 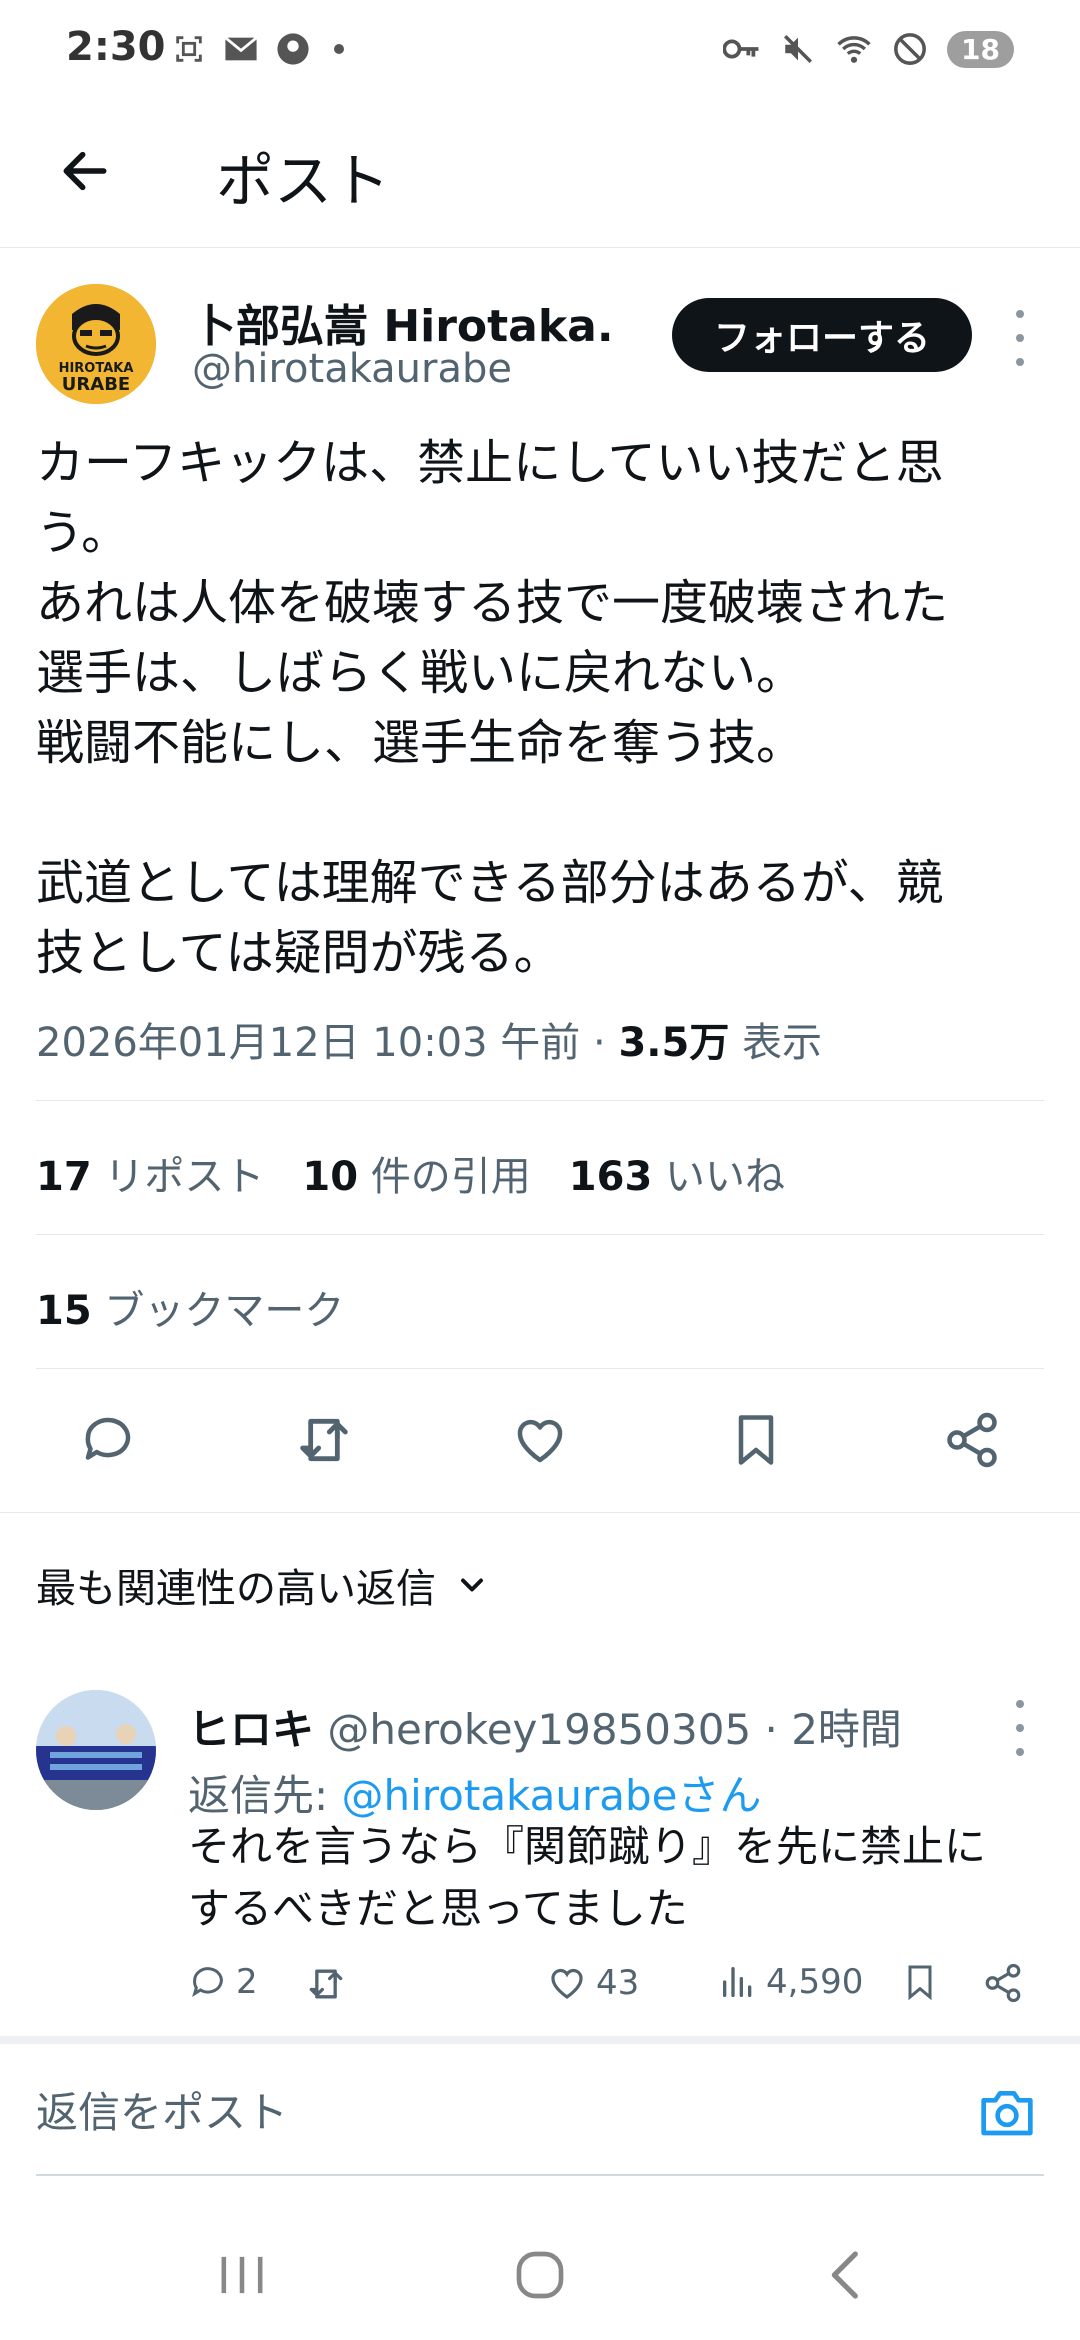 I want to click on views-chart-icon, so click(x=737, y=1982).